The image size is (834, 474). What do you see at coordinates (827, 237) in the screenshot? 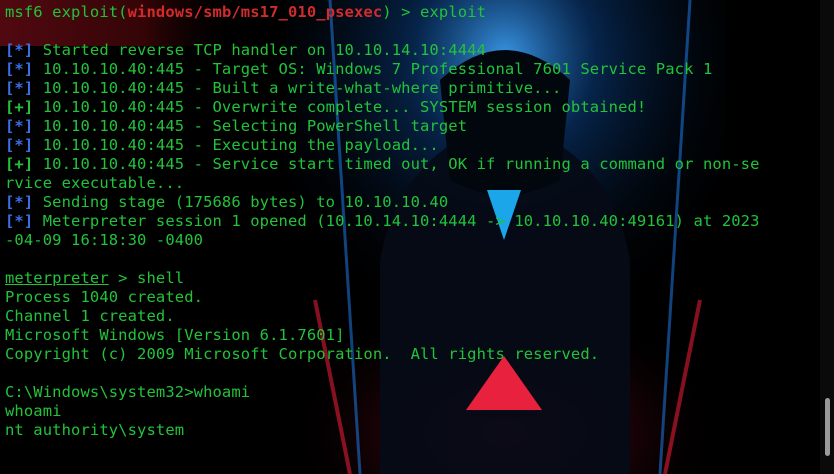
I see `vertical-scrollbar` at bounding box center [827, 237].